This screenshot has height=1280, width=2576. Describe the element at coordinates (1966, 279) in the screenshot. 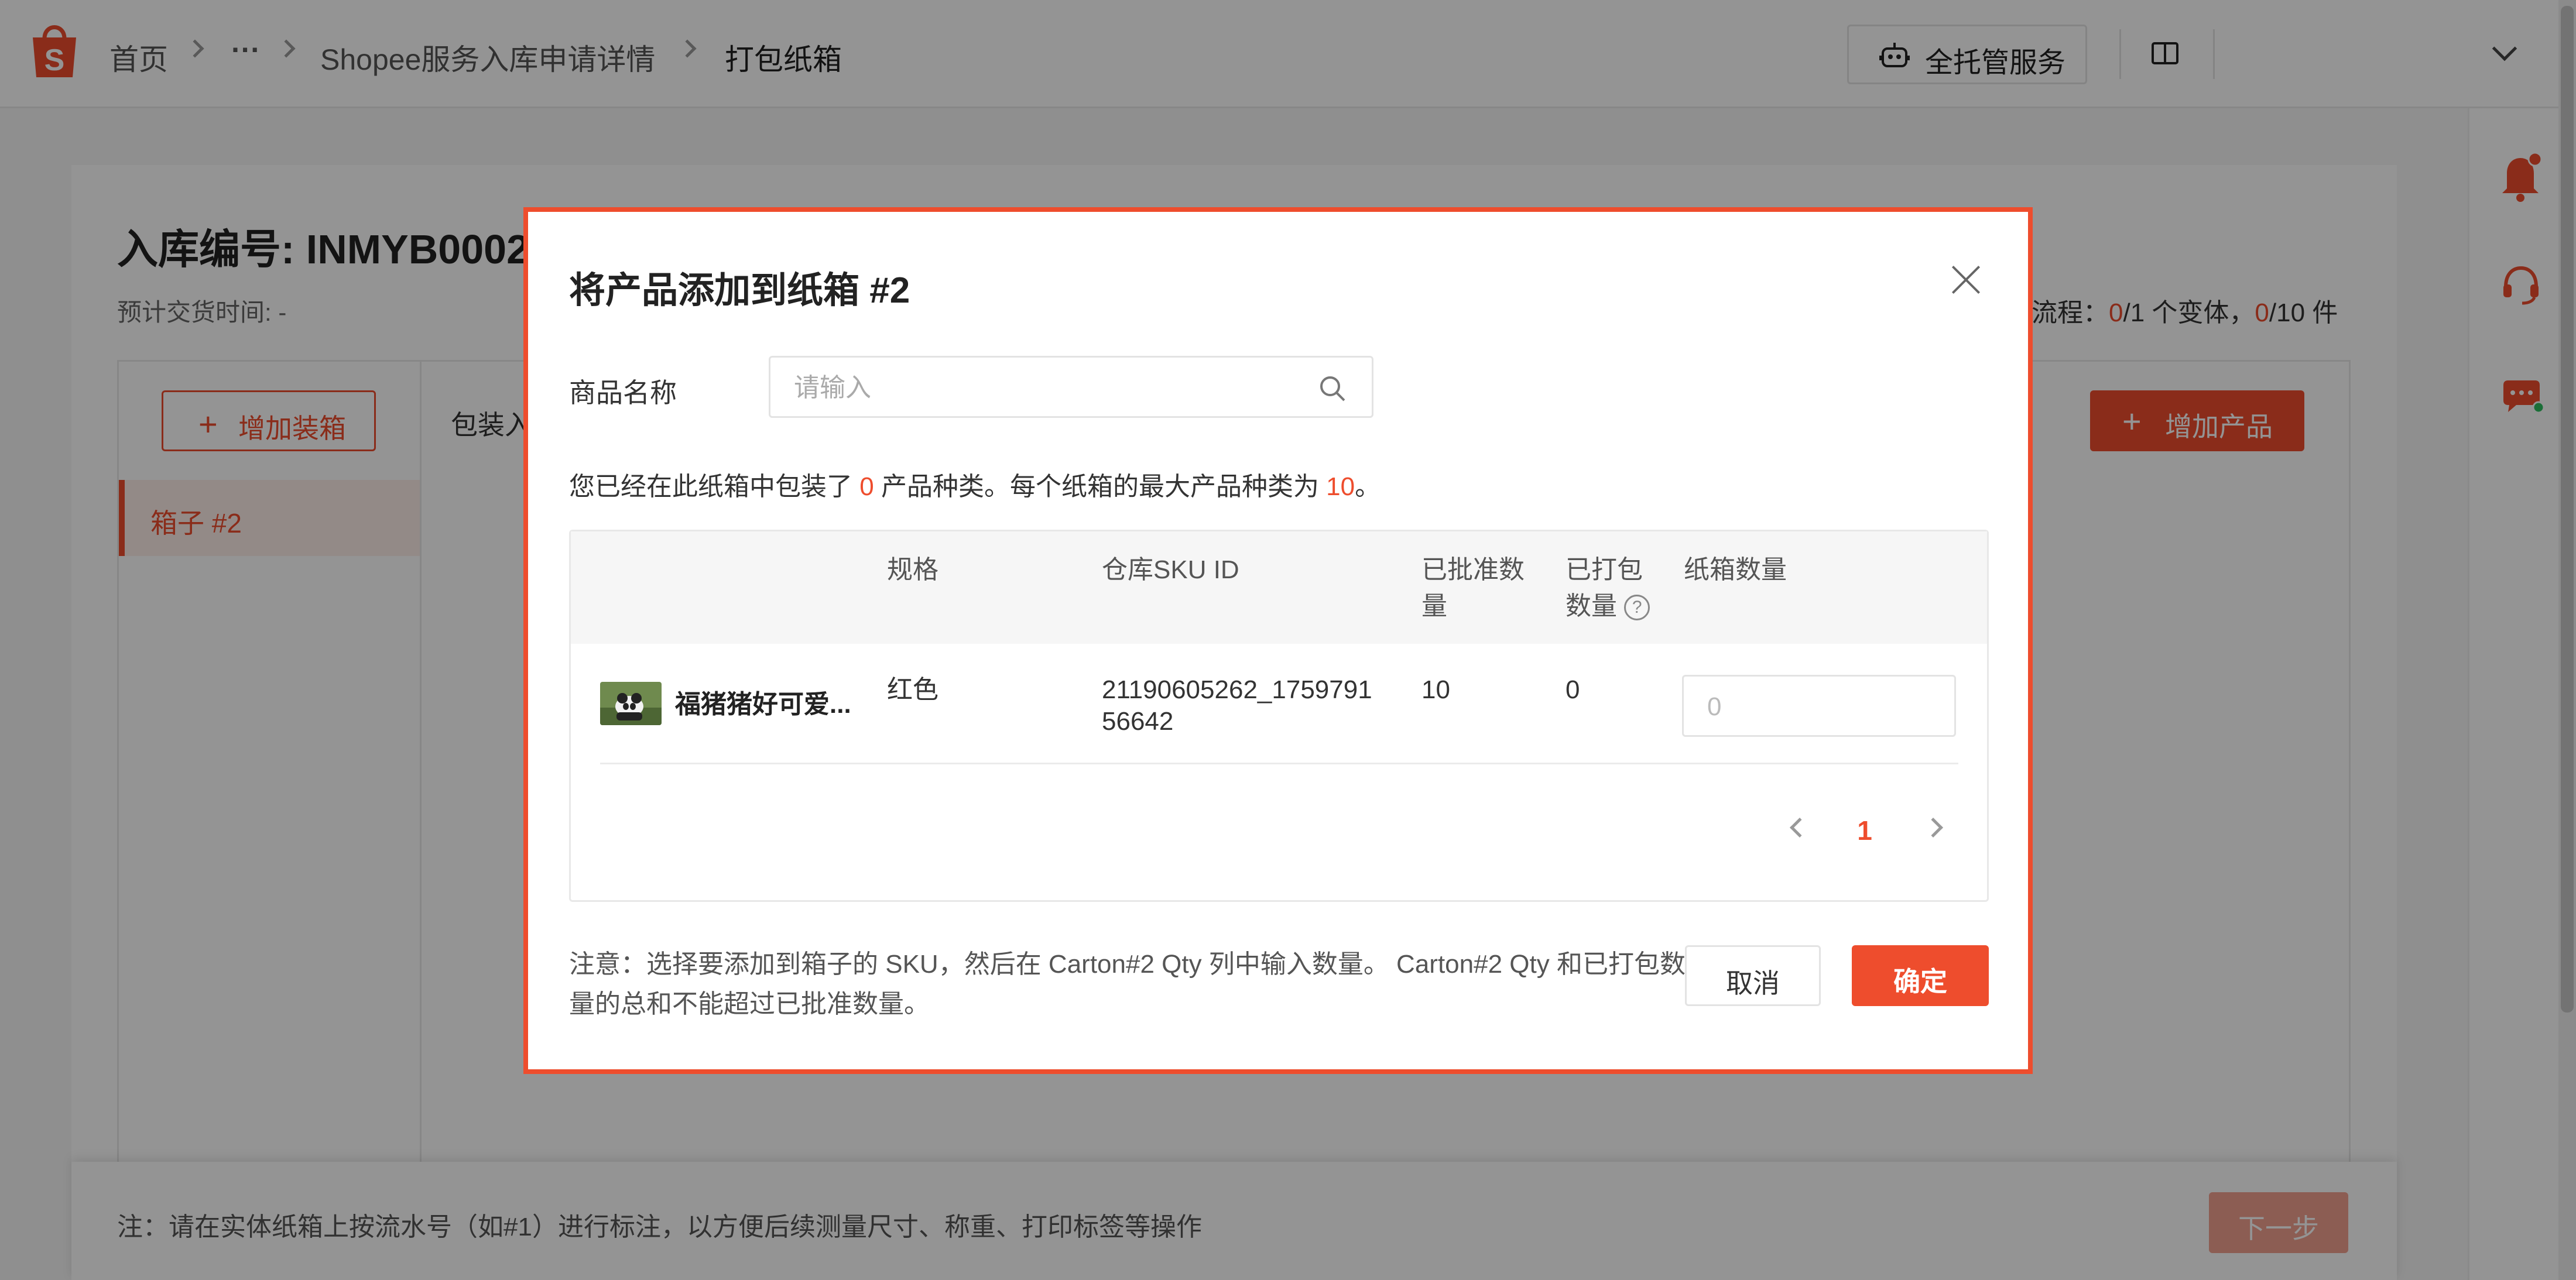

I see `close-icon` at that location.